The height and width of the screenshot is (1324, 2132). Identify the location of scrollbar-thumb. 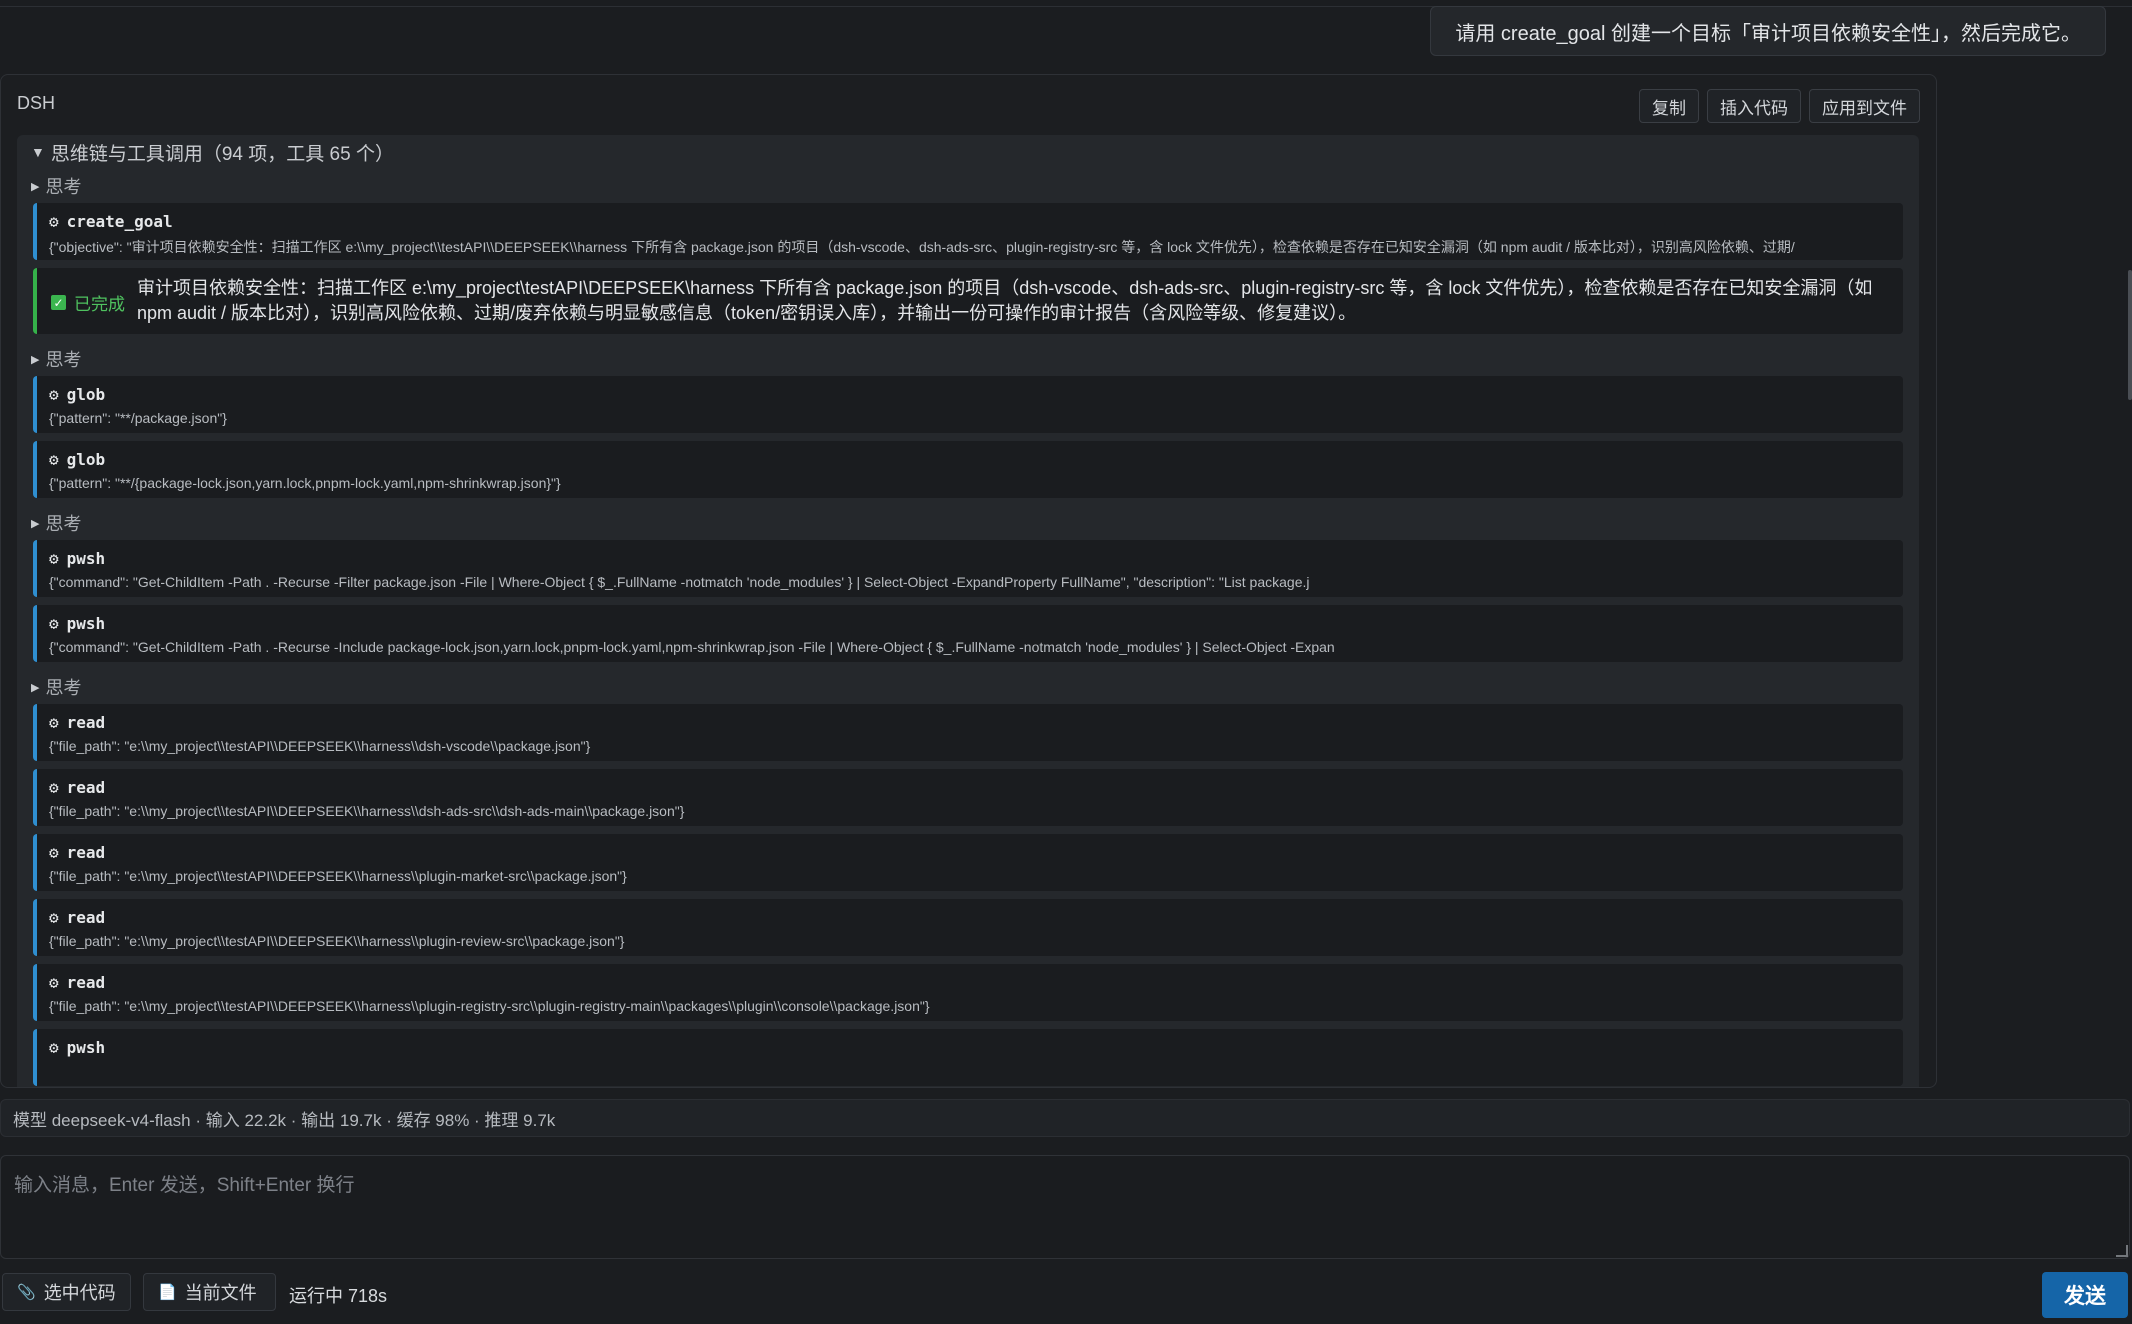
(2130, 335).